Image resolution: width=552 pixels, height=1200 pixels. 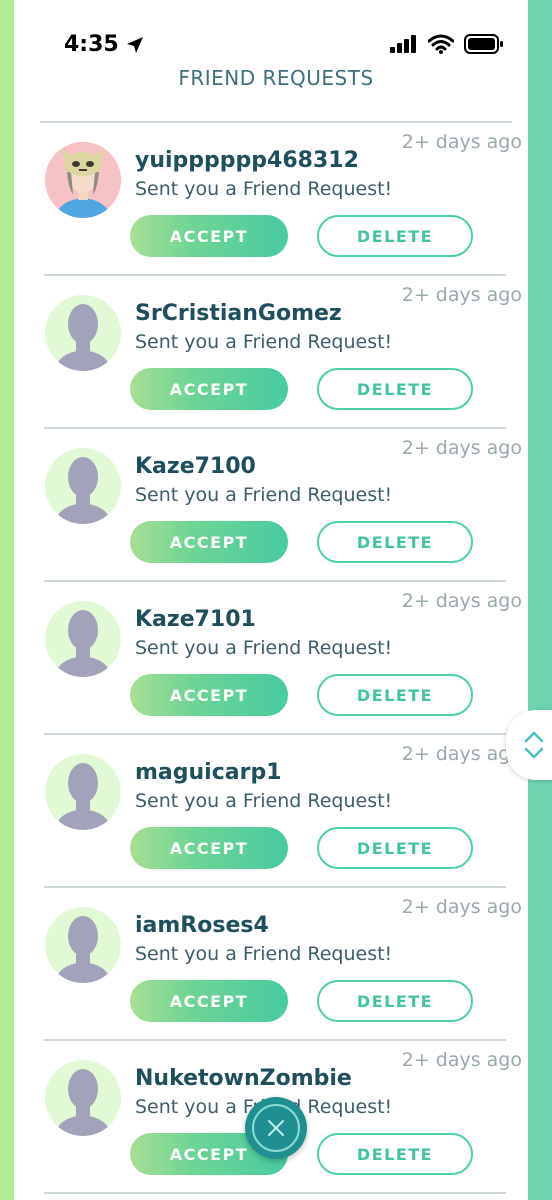 What do you see at coordinates (534, 737) in the screenshot?
I see `chevron-up-icon` at bounding box center [534, 737].